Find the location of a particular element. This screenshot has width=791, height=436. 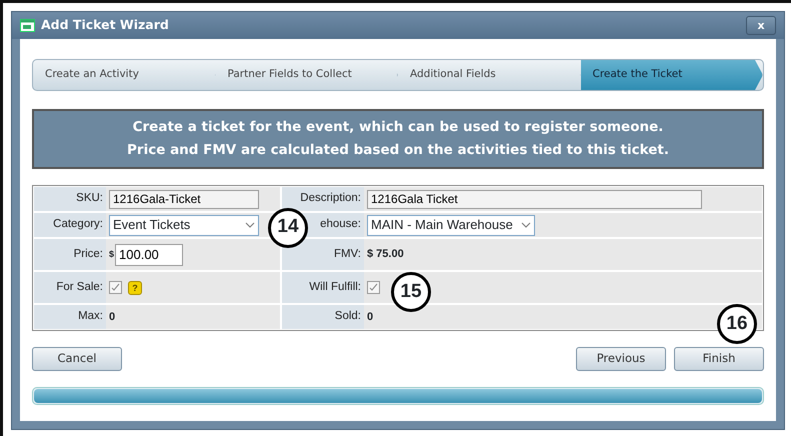

previous-button: Previous is located at coordinates (621, 359).